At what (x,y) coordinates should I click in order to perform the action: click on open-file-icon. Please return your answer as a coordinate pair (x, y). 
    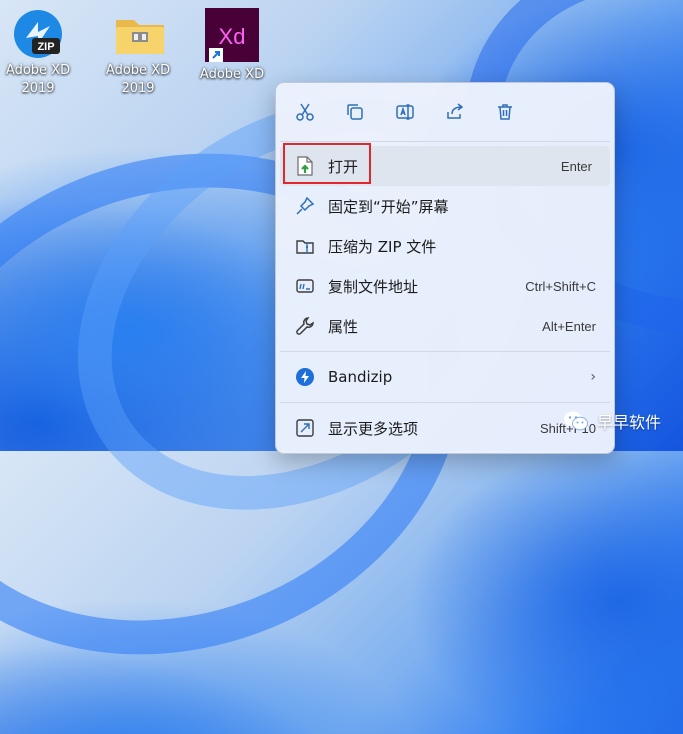
    Looking at the image, I should click on (305, 166).